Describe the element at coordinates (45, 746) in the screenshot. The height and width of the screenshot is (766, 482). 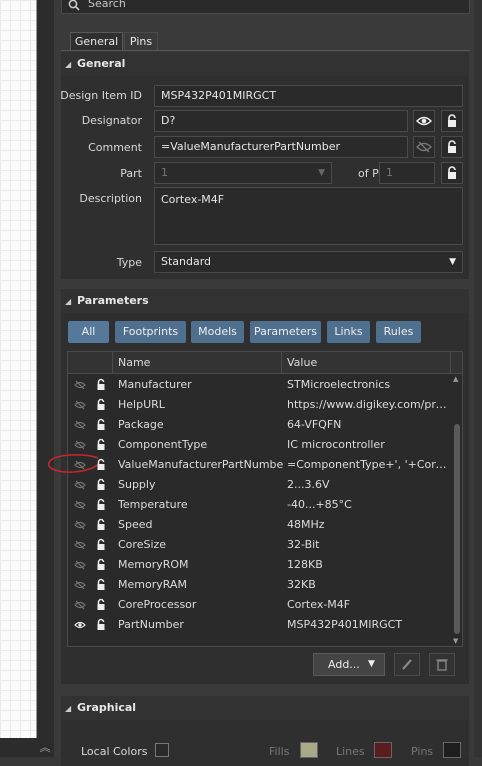
I see `chevron-up-icon: ︽` at that location.